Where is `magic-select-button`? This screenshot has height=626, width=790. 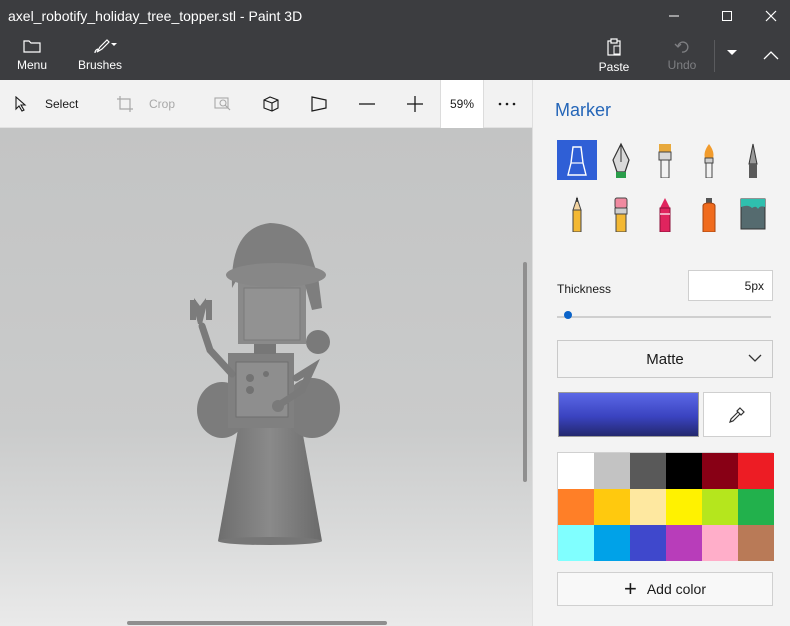
magic-select-button is located at coordinates (223, 104).